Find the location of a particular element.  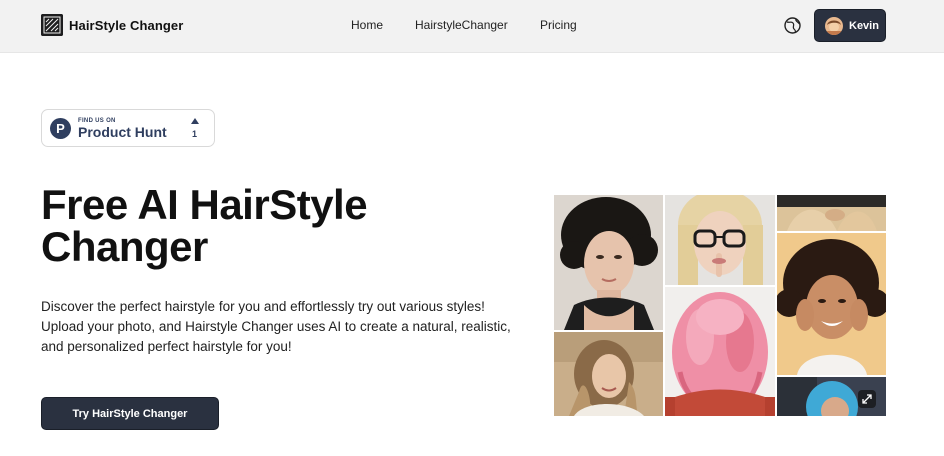

product-hunt-badge: P FIND US ON Product Hunt 1 is located at coordinates (128, 128).